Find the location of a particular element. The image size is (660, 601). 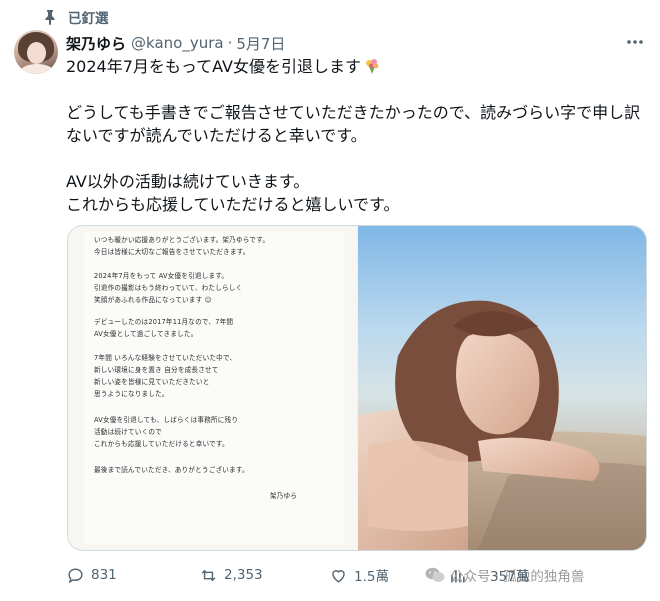

letter-line: AV女優を引退しても、しばらくは事務所に残り is located at coordinates (166, 420).